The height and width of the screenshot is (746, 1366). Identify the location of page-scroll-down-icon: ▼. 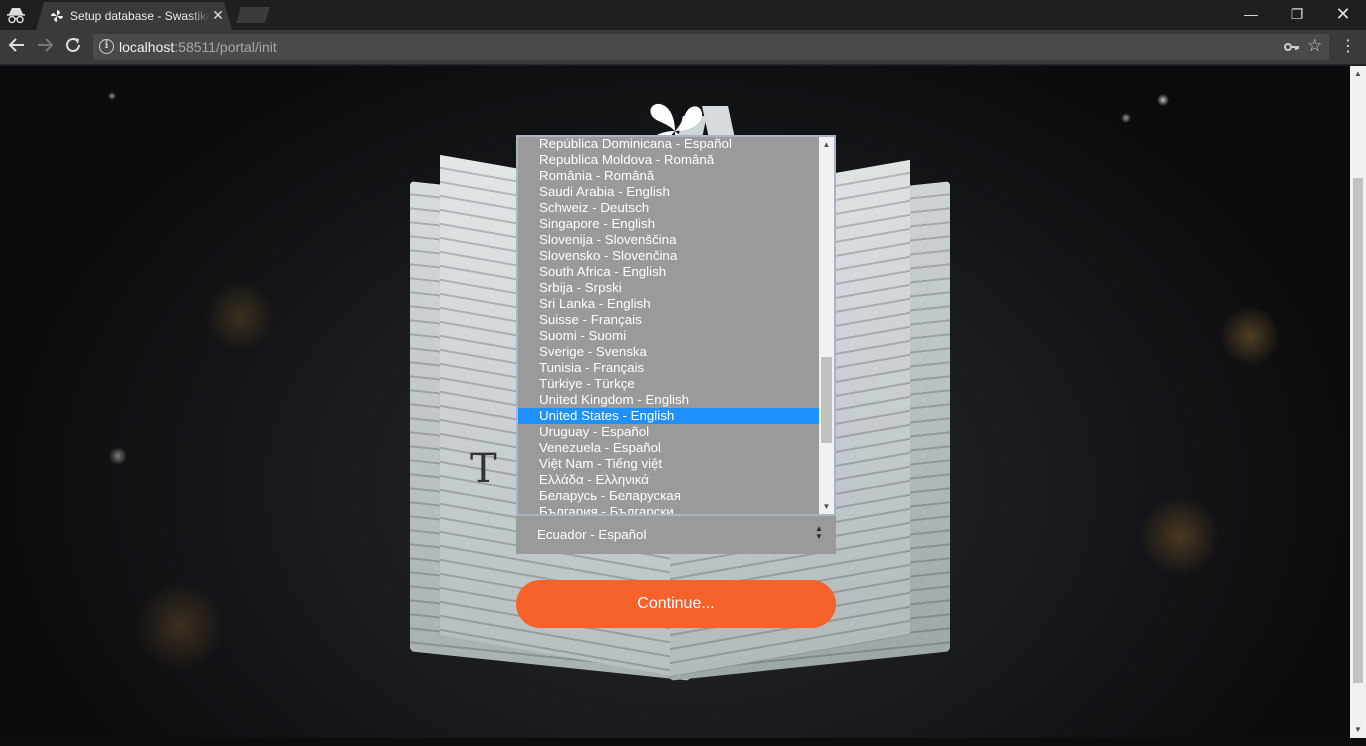
(1358, 730).